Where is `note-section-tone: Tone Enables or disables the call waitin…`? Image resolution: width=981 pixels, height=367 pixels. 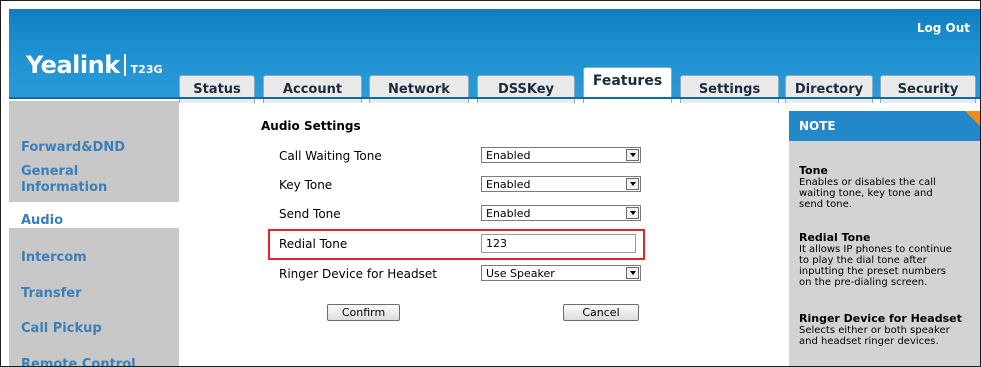 note-section-tone: Tone Enables or disables the call waitin… is located at coordinates (887, 187).